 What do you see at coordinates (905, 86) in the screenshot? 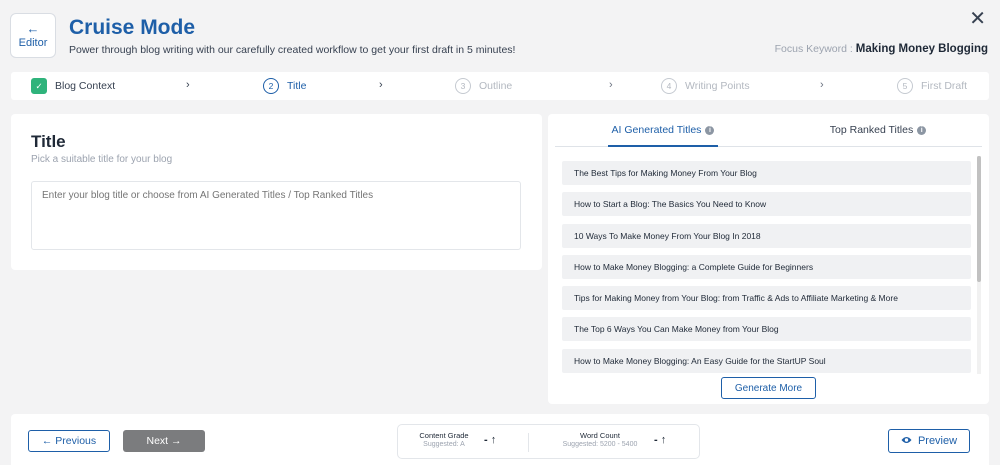
I see `step-number: 5` at bounding box center [905, 86].